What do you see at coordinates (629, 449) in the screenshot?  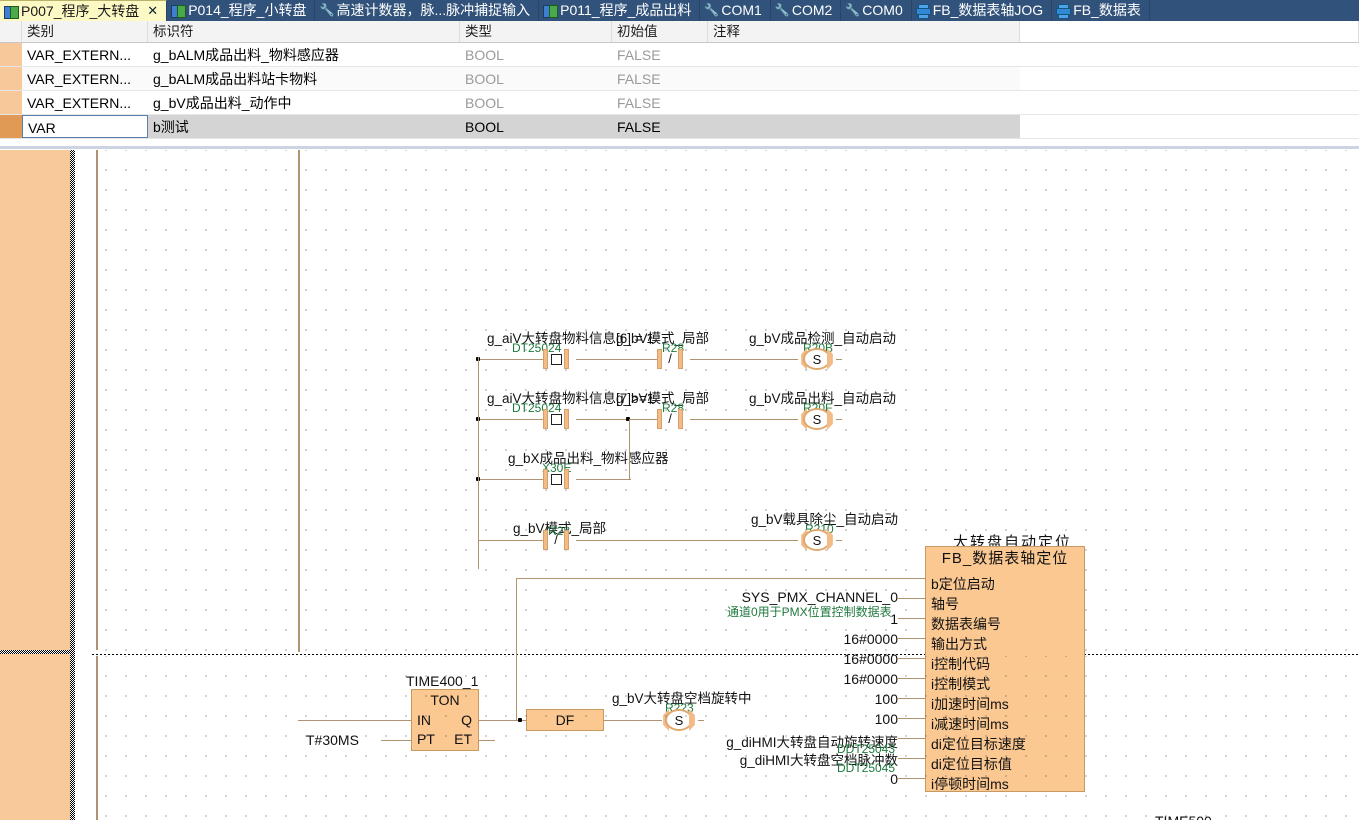 I see `rung3-branch-riser` at bounding box center [629, 449].